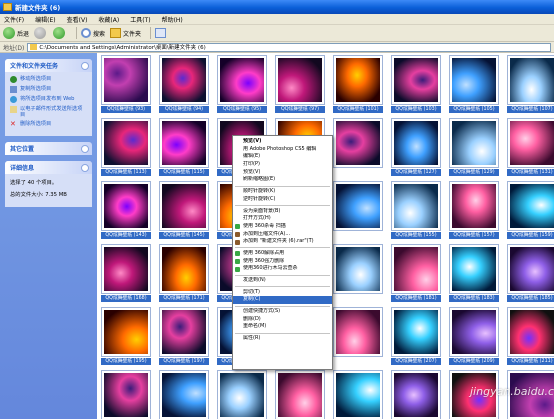 The image size is (554, 419). What do you see at coordinates (108, 19) in the screenshot?
I see `menu-favorites: 收藏(A)` at bounding box center [108, 19].